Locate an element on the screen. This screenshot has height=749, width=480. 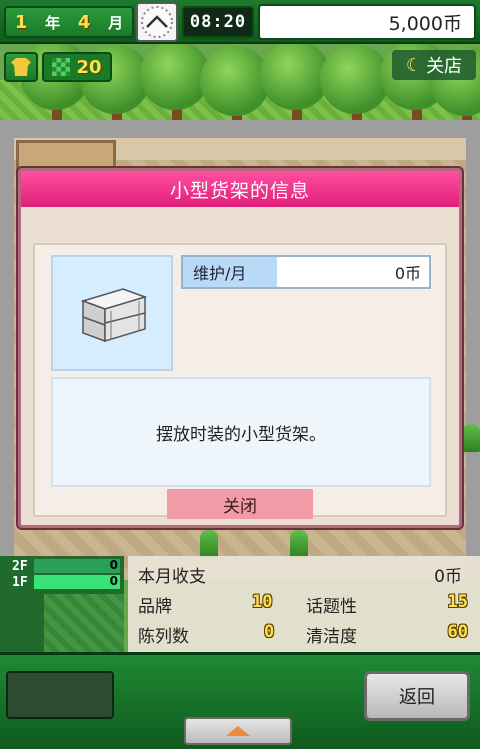
close-shop-button: ☾ 关店 is located at coordinates (434, 65).